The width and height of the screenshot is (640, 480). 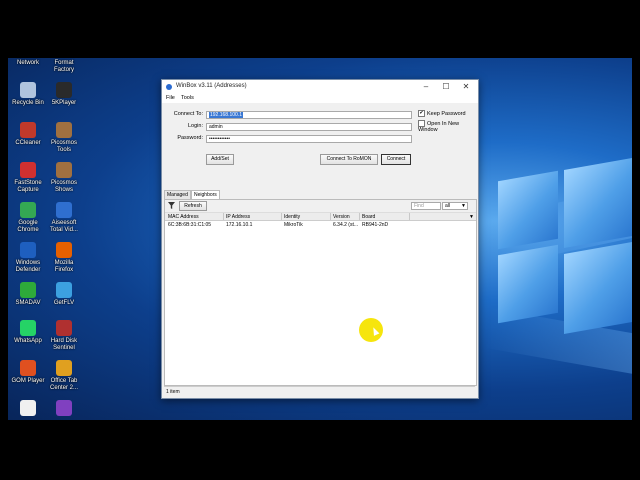 I want to click on column-mac-address: MAC Address, so click(x=183, y=217).